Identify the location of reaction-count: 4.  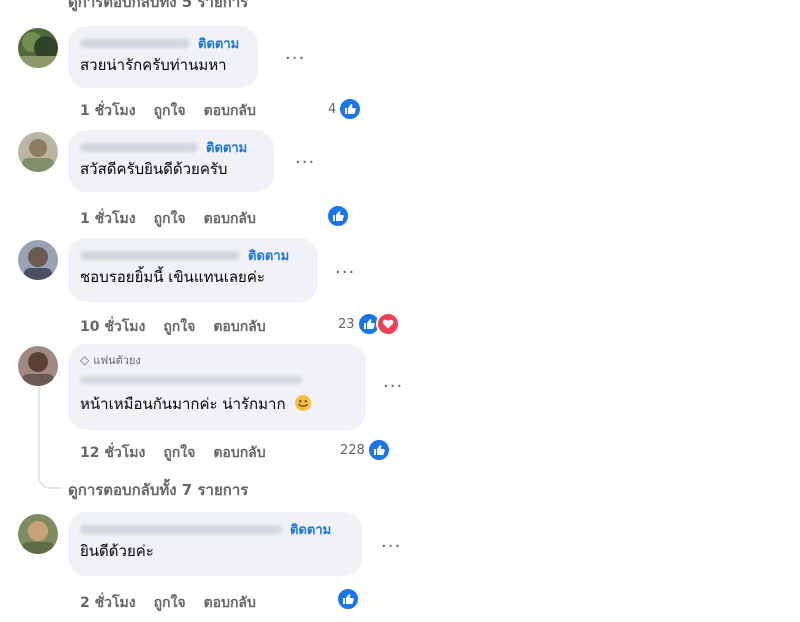
(332, 109).